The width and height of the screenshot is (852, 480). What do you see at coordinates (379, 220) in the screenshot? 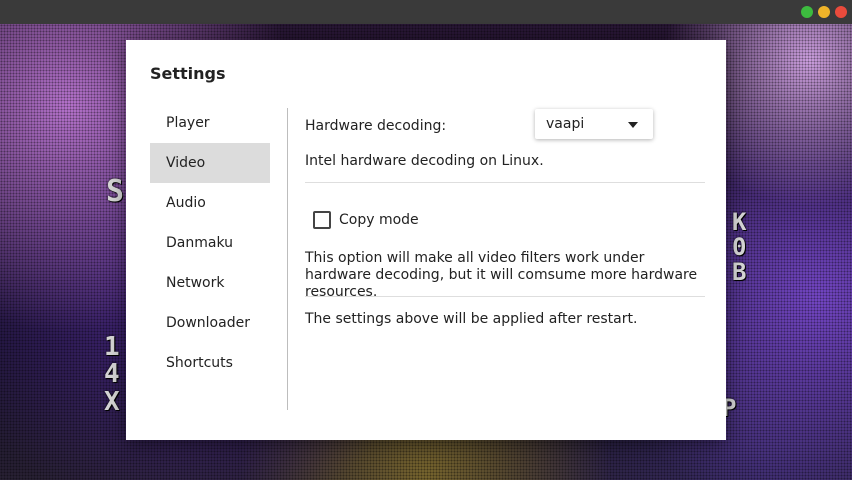
I see `copy-mode-label: Copy mode` at bounding box center [379, 220].